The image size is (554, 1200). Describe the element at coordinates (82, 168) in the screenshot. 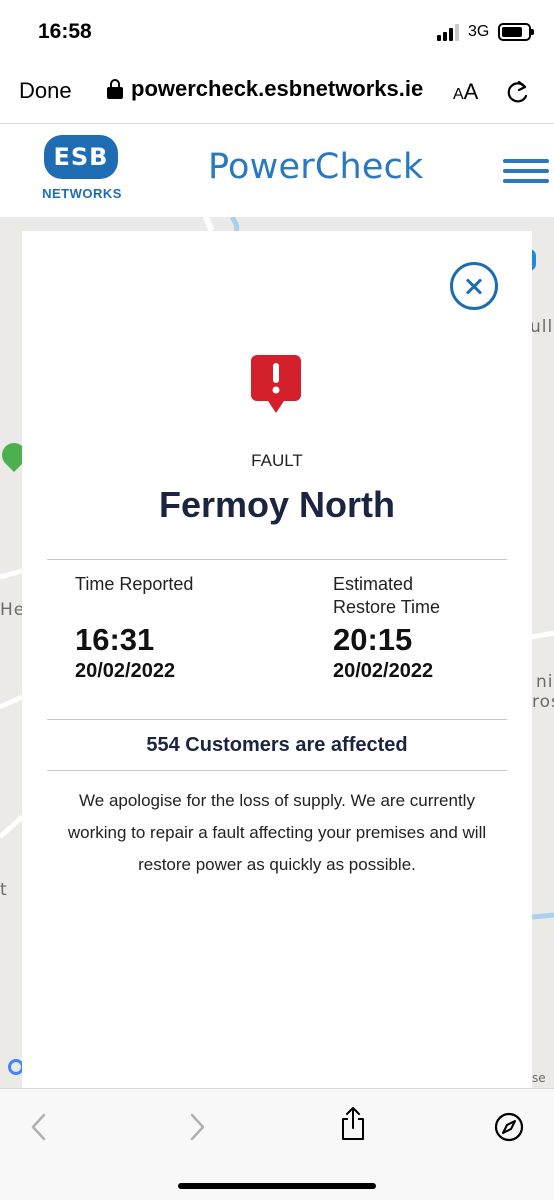

I see `esb-networks-logo: ESB NETWORKS` at that location.